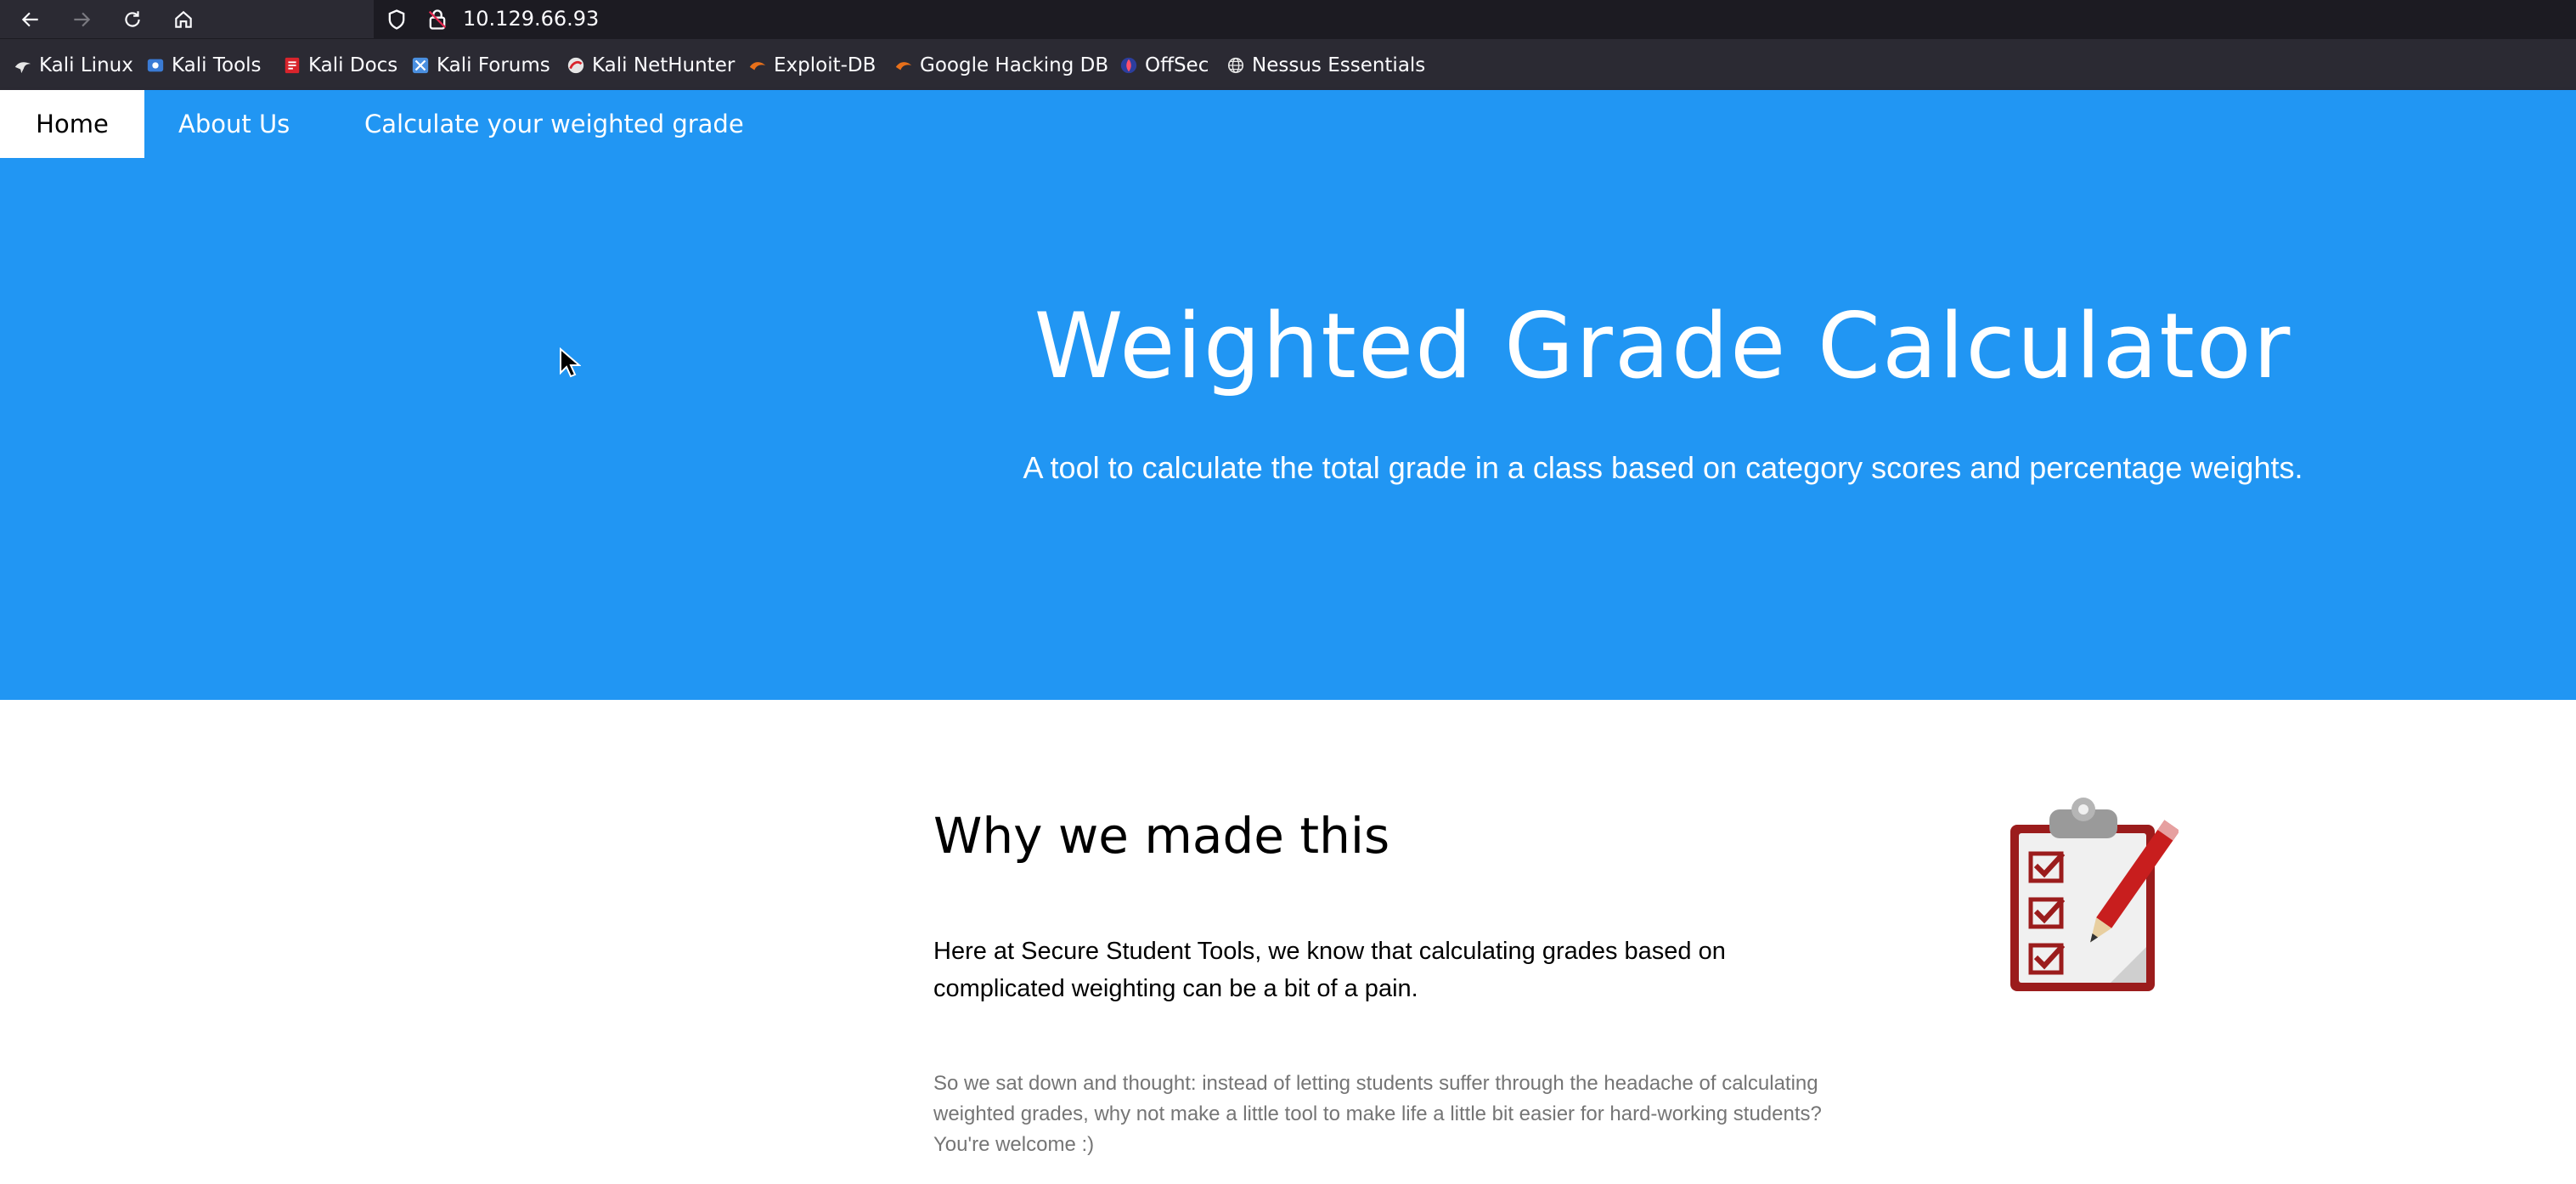 The width and height of the screenshot is (2576, 1184). I want to click on section-heading: Why we made this, so click(1161, 836).